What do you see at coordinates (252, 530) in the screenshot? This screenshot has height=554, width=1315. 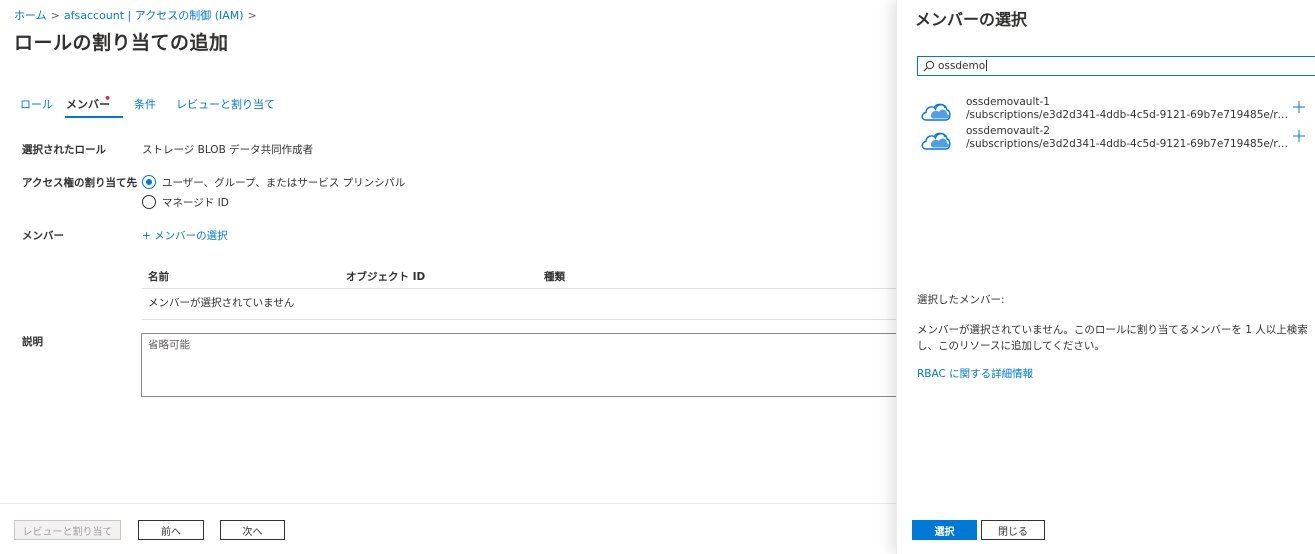 I see `next-button: 次へ` at bounding box center [252, 530].